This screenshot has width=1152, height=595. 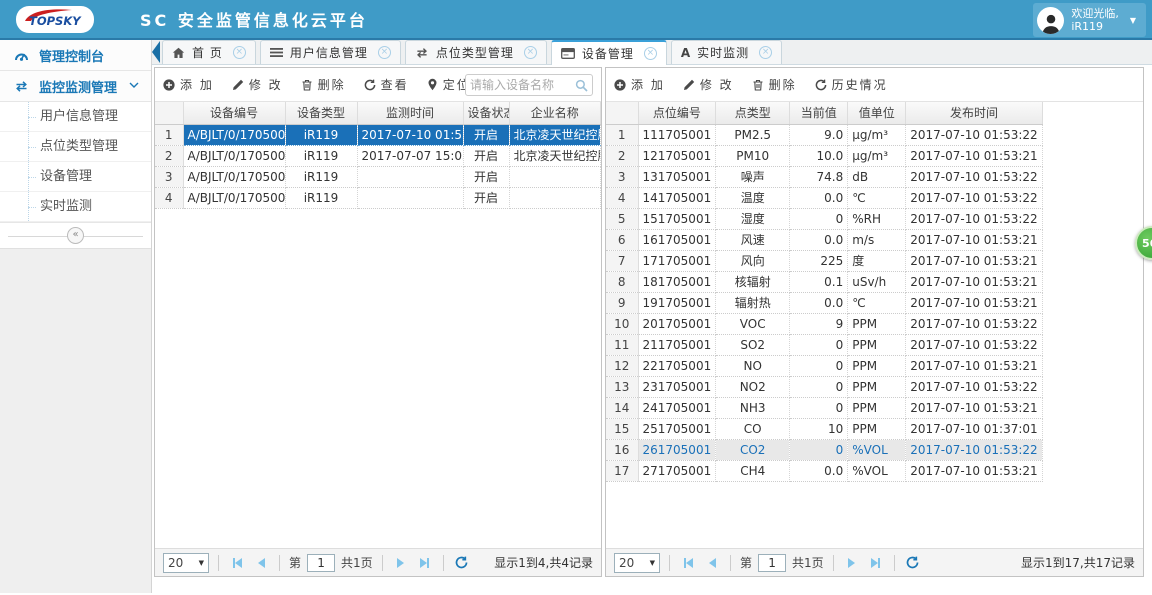 I want to click on device-search-input, so click(x=520, y=85).